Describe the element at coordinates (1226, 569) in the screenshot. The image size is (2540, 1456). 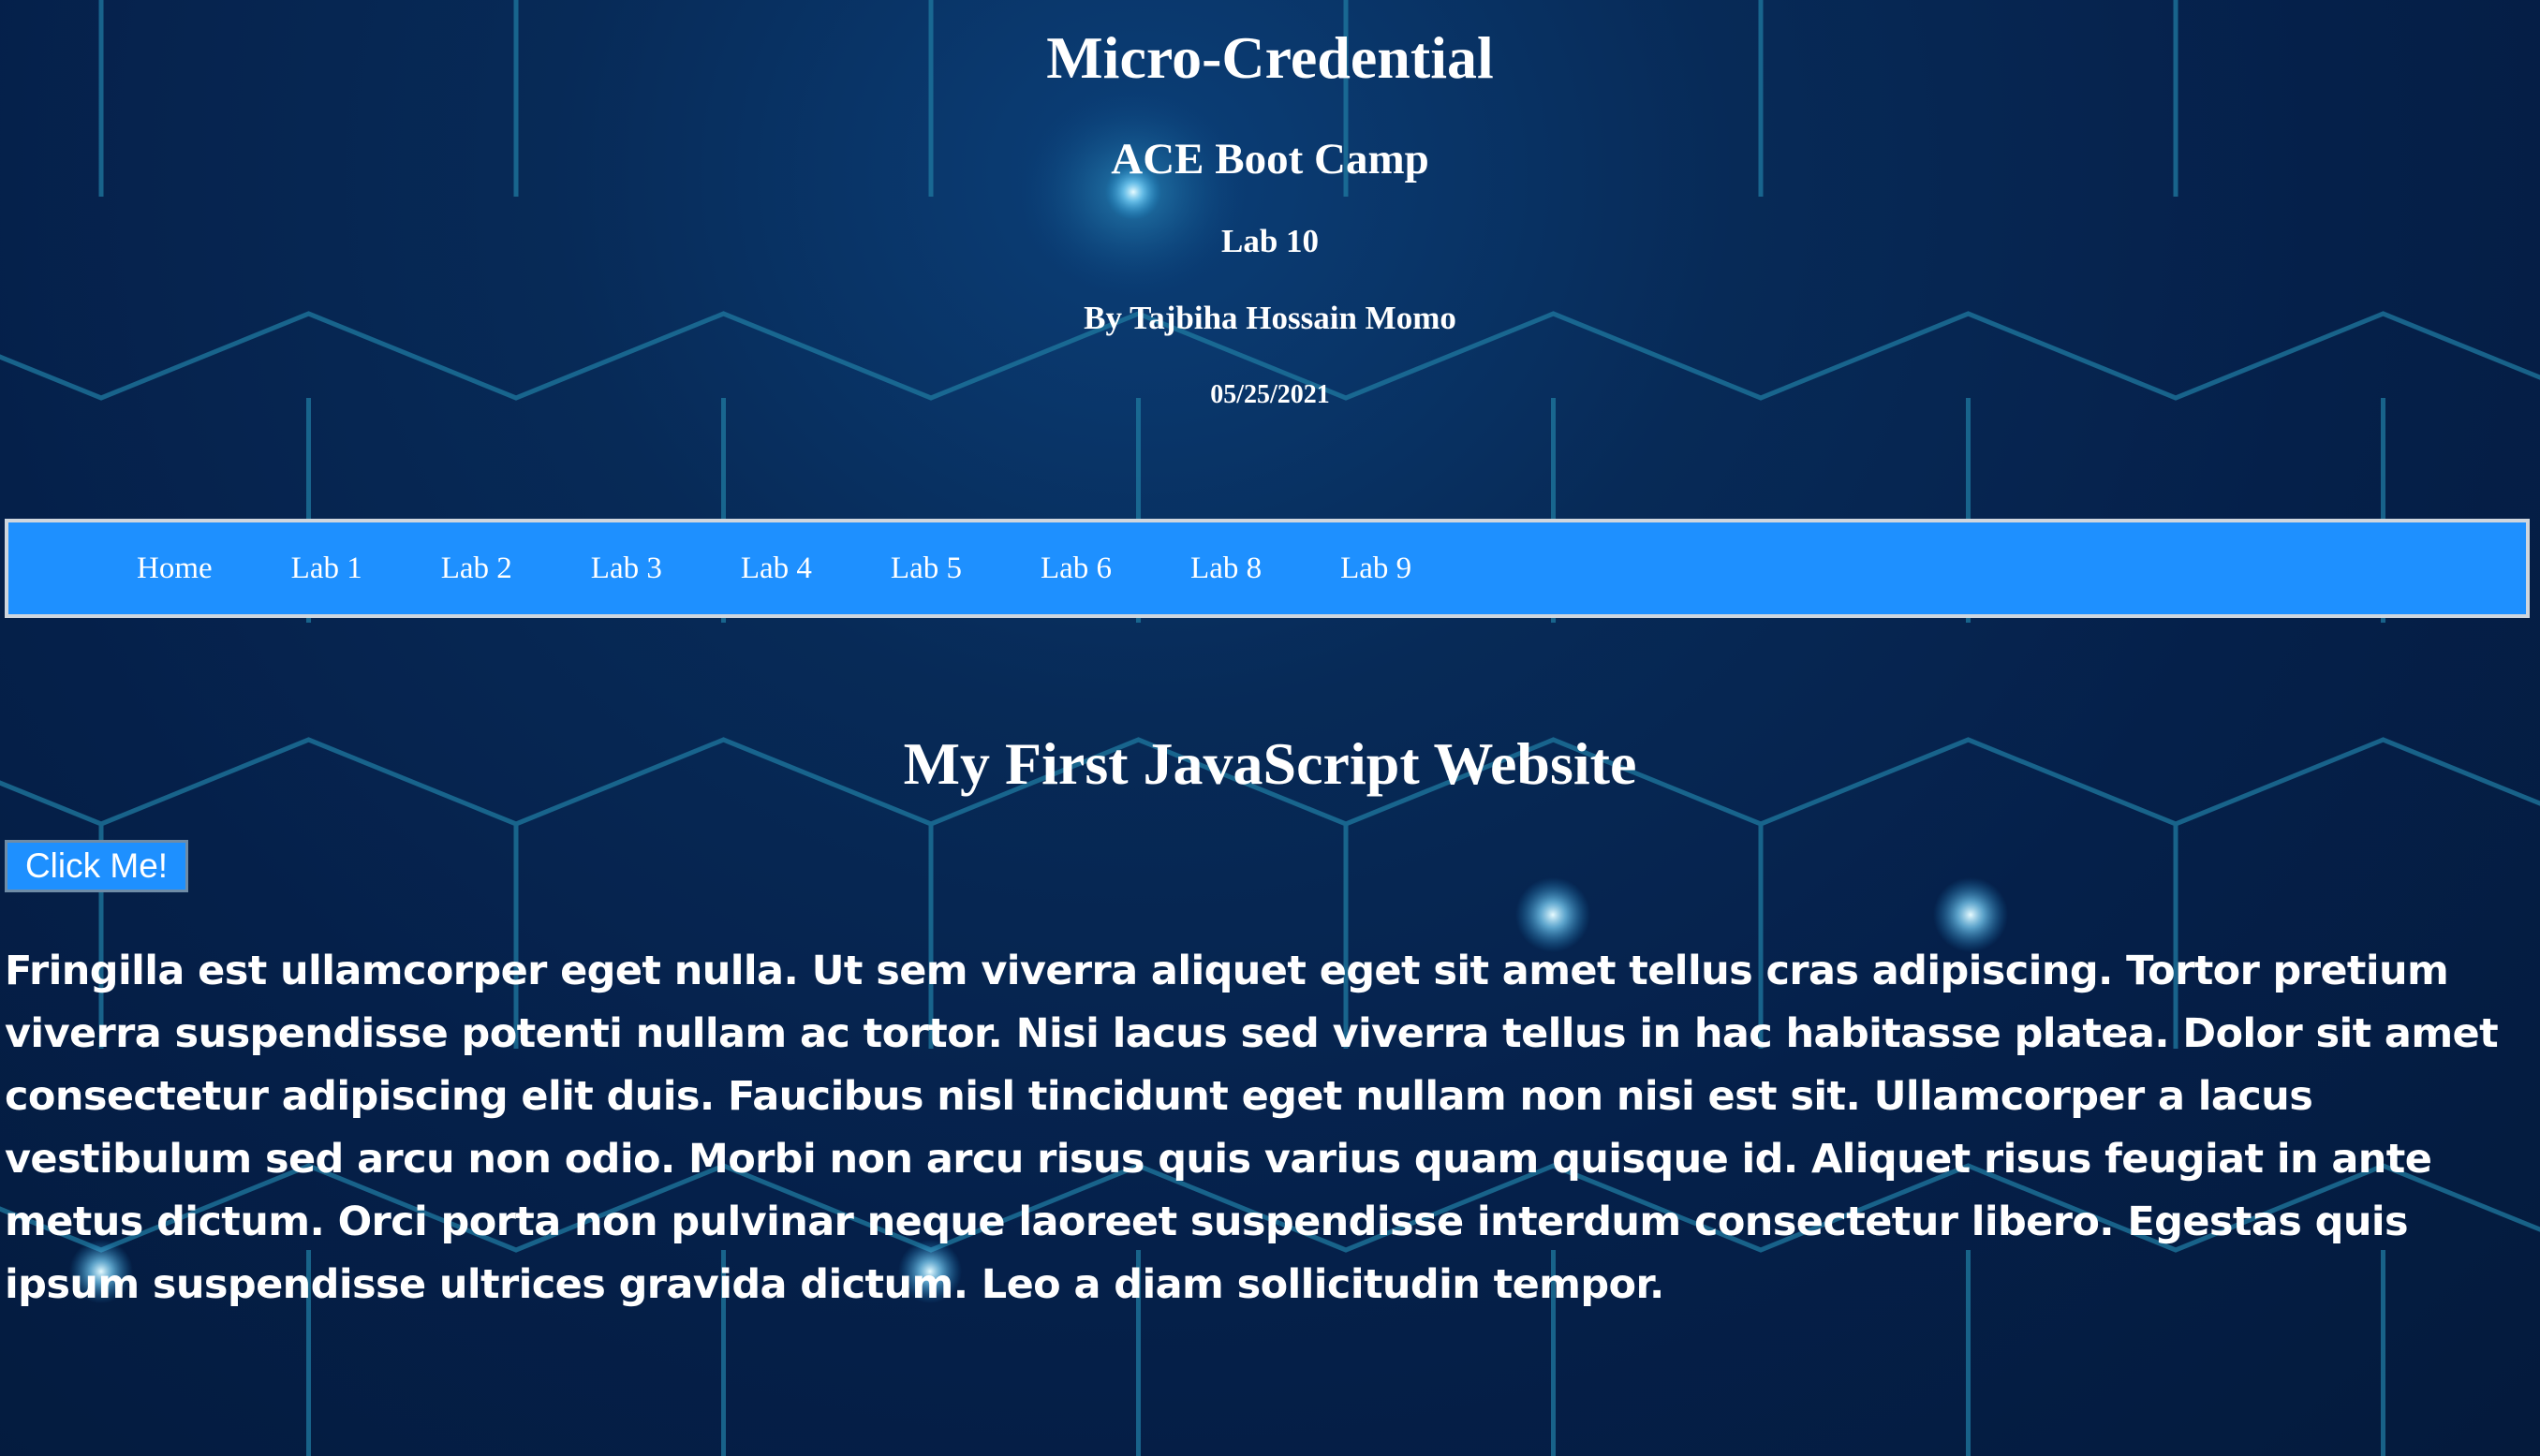
I see `nav-item-lab-8: Lab 8` at that location.